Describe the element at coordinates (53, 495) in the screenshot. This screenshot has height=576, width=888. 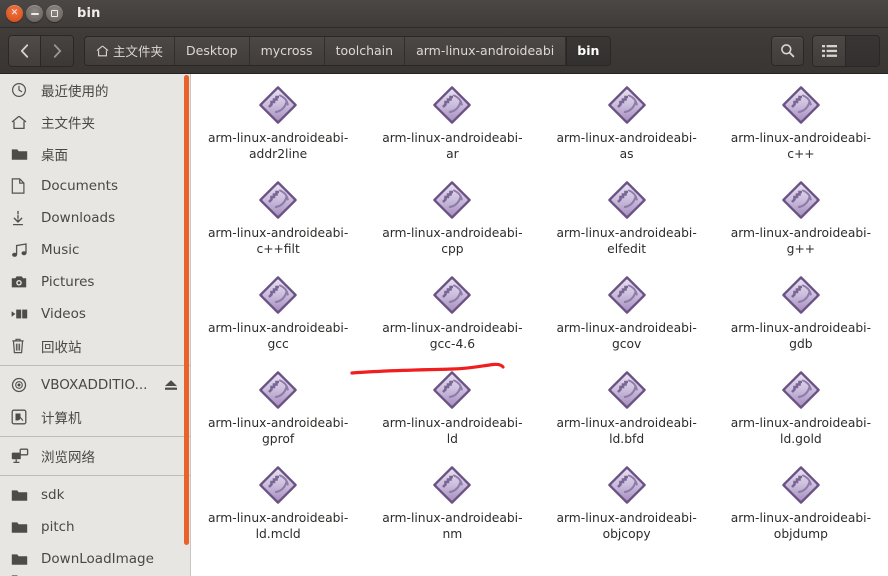
I see `sidebar-item-label: sdk` at that location.